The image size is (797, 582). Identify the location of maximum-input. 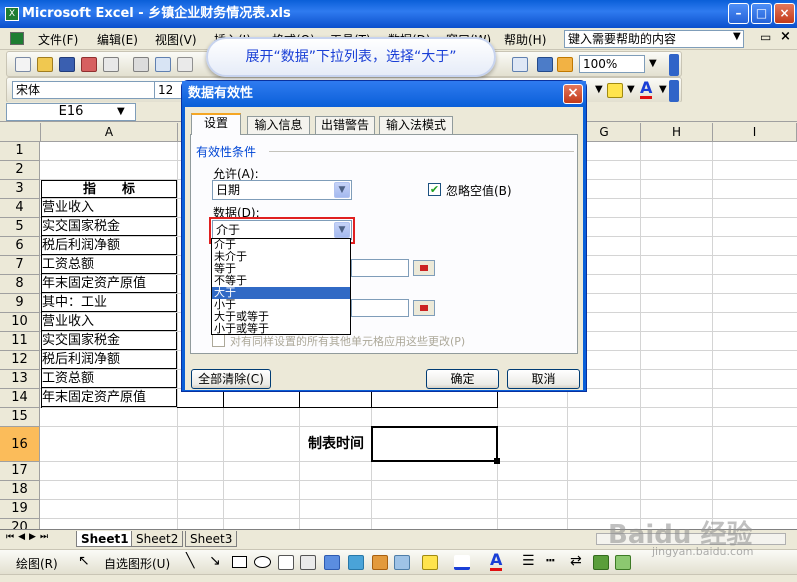
(380, 308).